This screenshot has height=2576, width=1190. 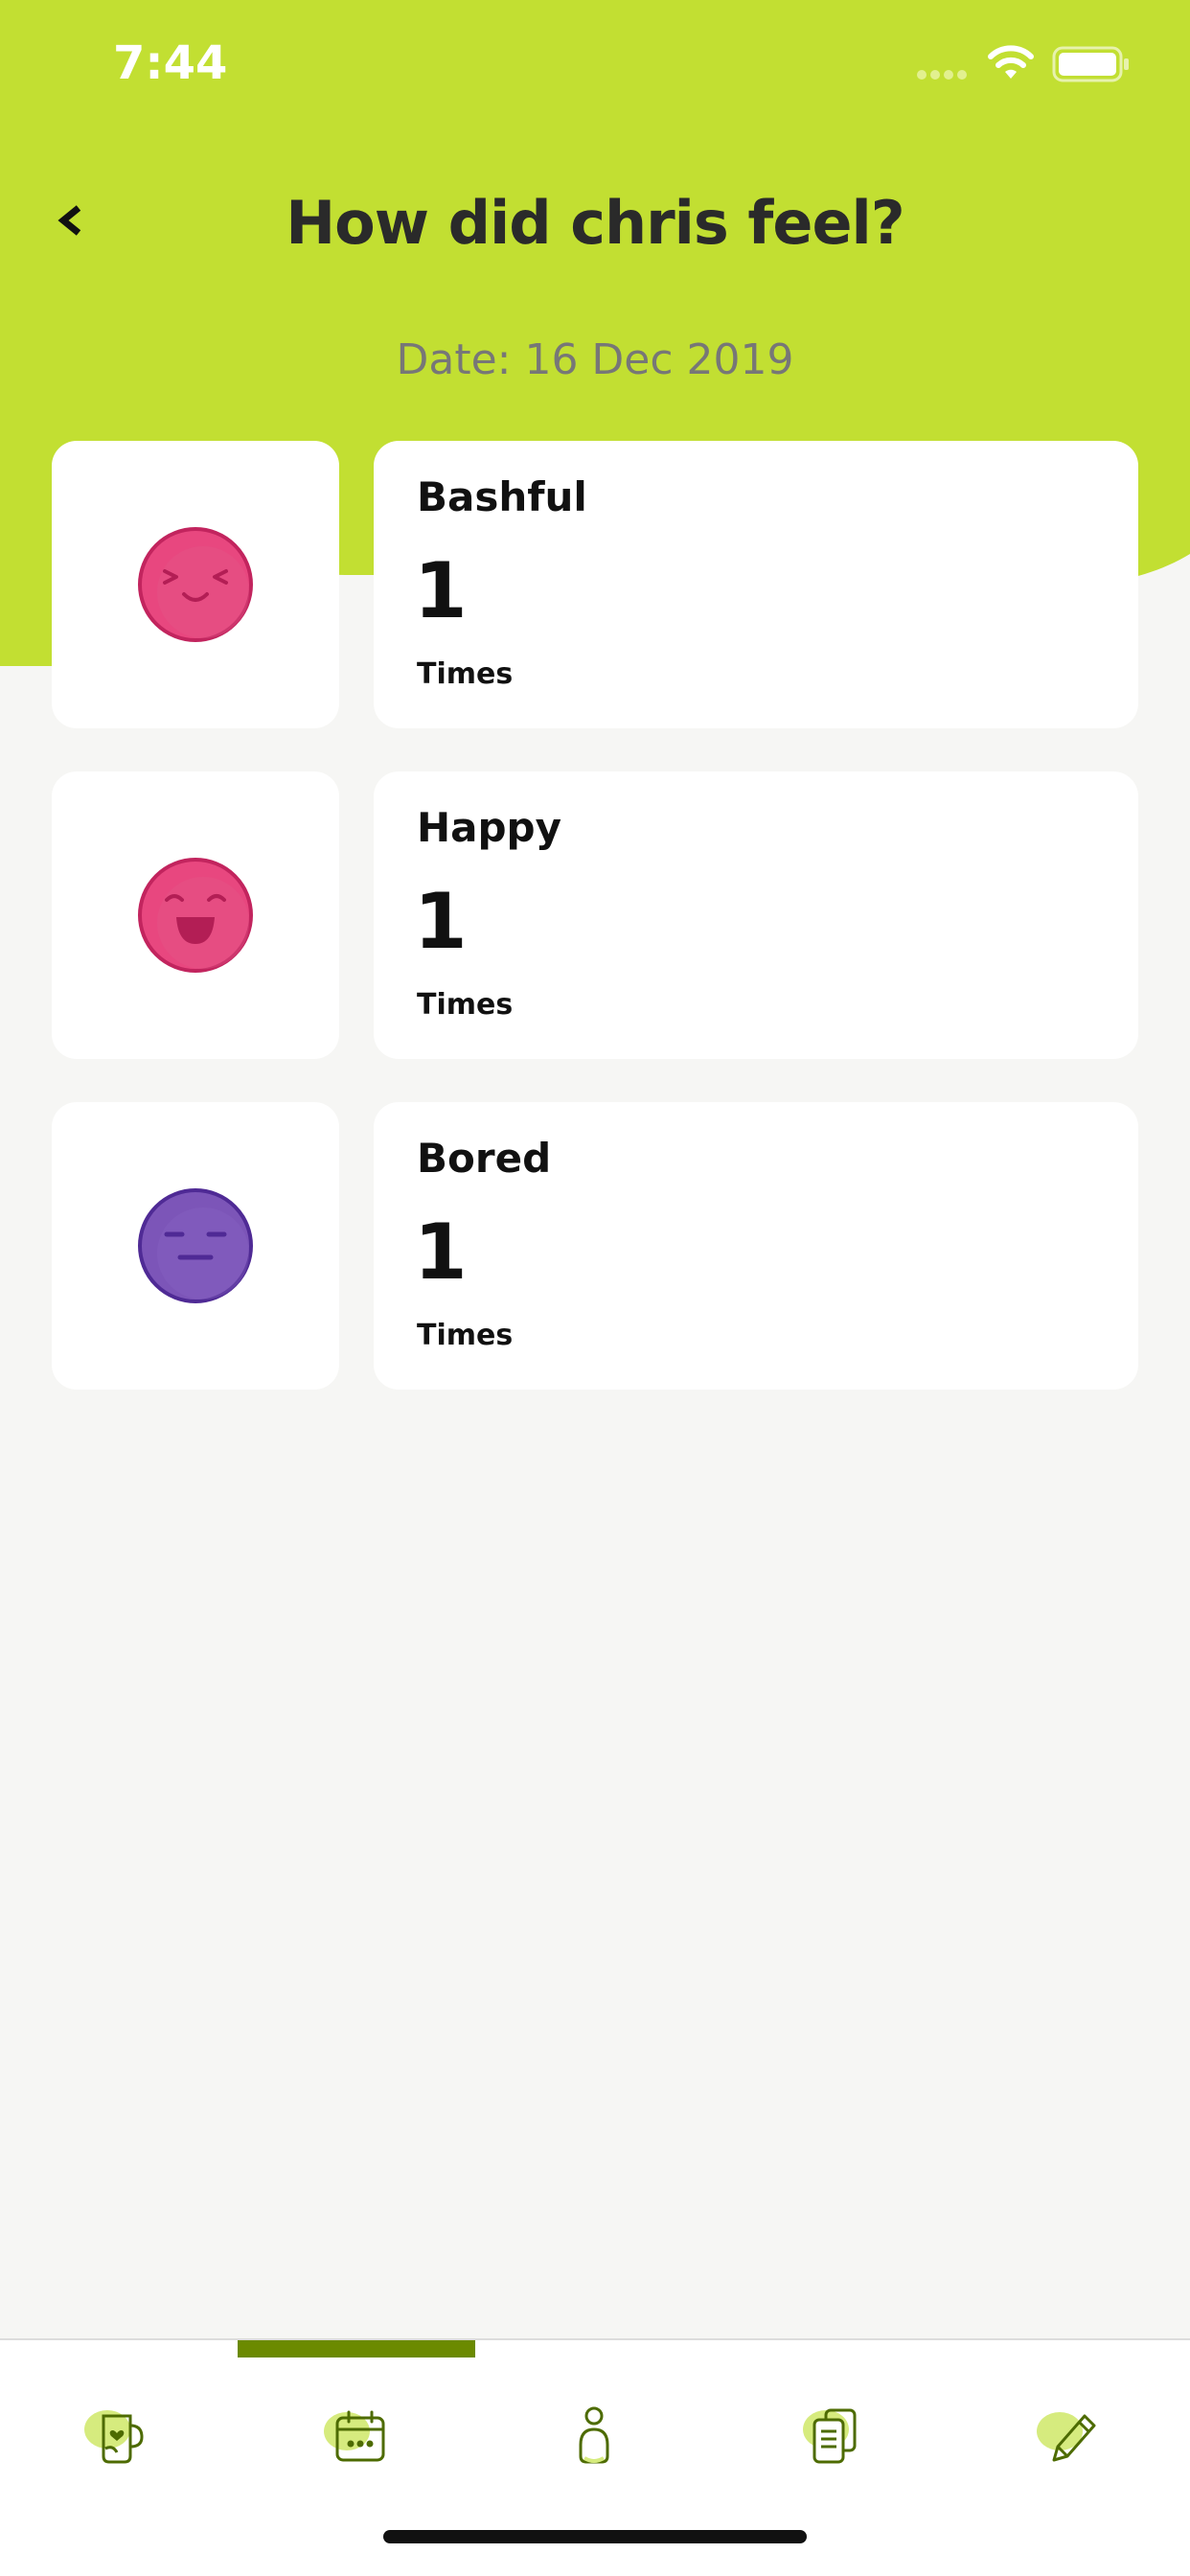 What do you see at coordinates (595, 223) in the screenshot?
I see `page-title: How did chris feel?` at bounding box center [595, 223].